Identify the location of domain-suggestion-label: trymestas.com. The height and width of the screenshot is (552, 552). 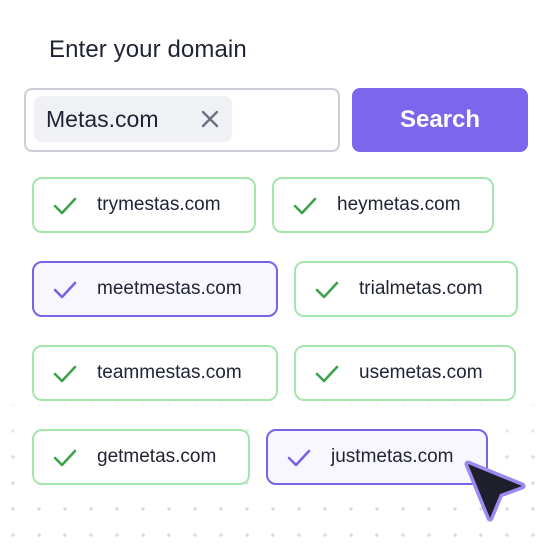
(159, 204).